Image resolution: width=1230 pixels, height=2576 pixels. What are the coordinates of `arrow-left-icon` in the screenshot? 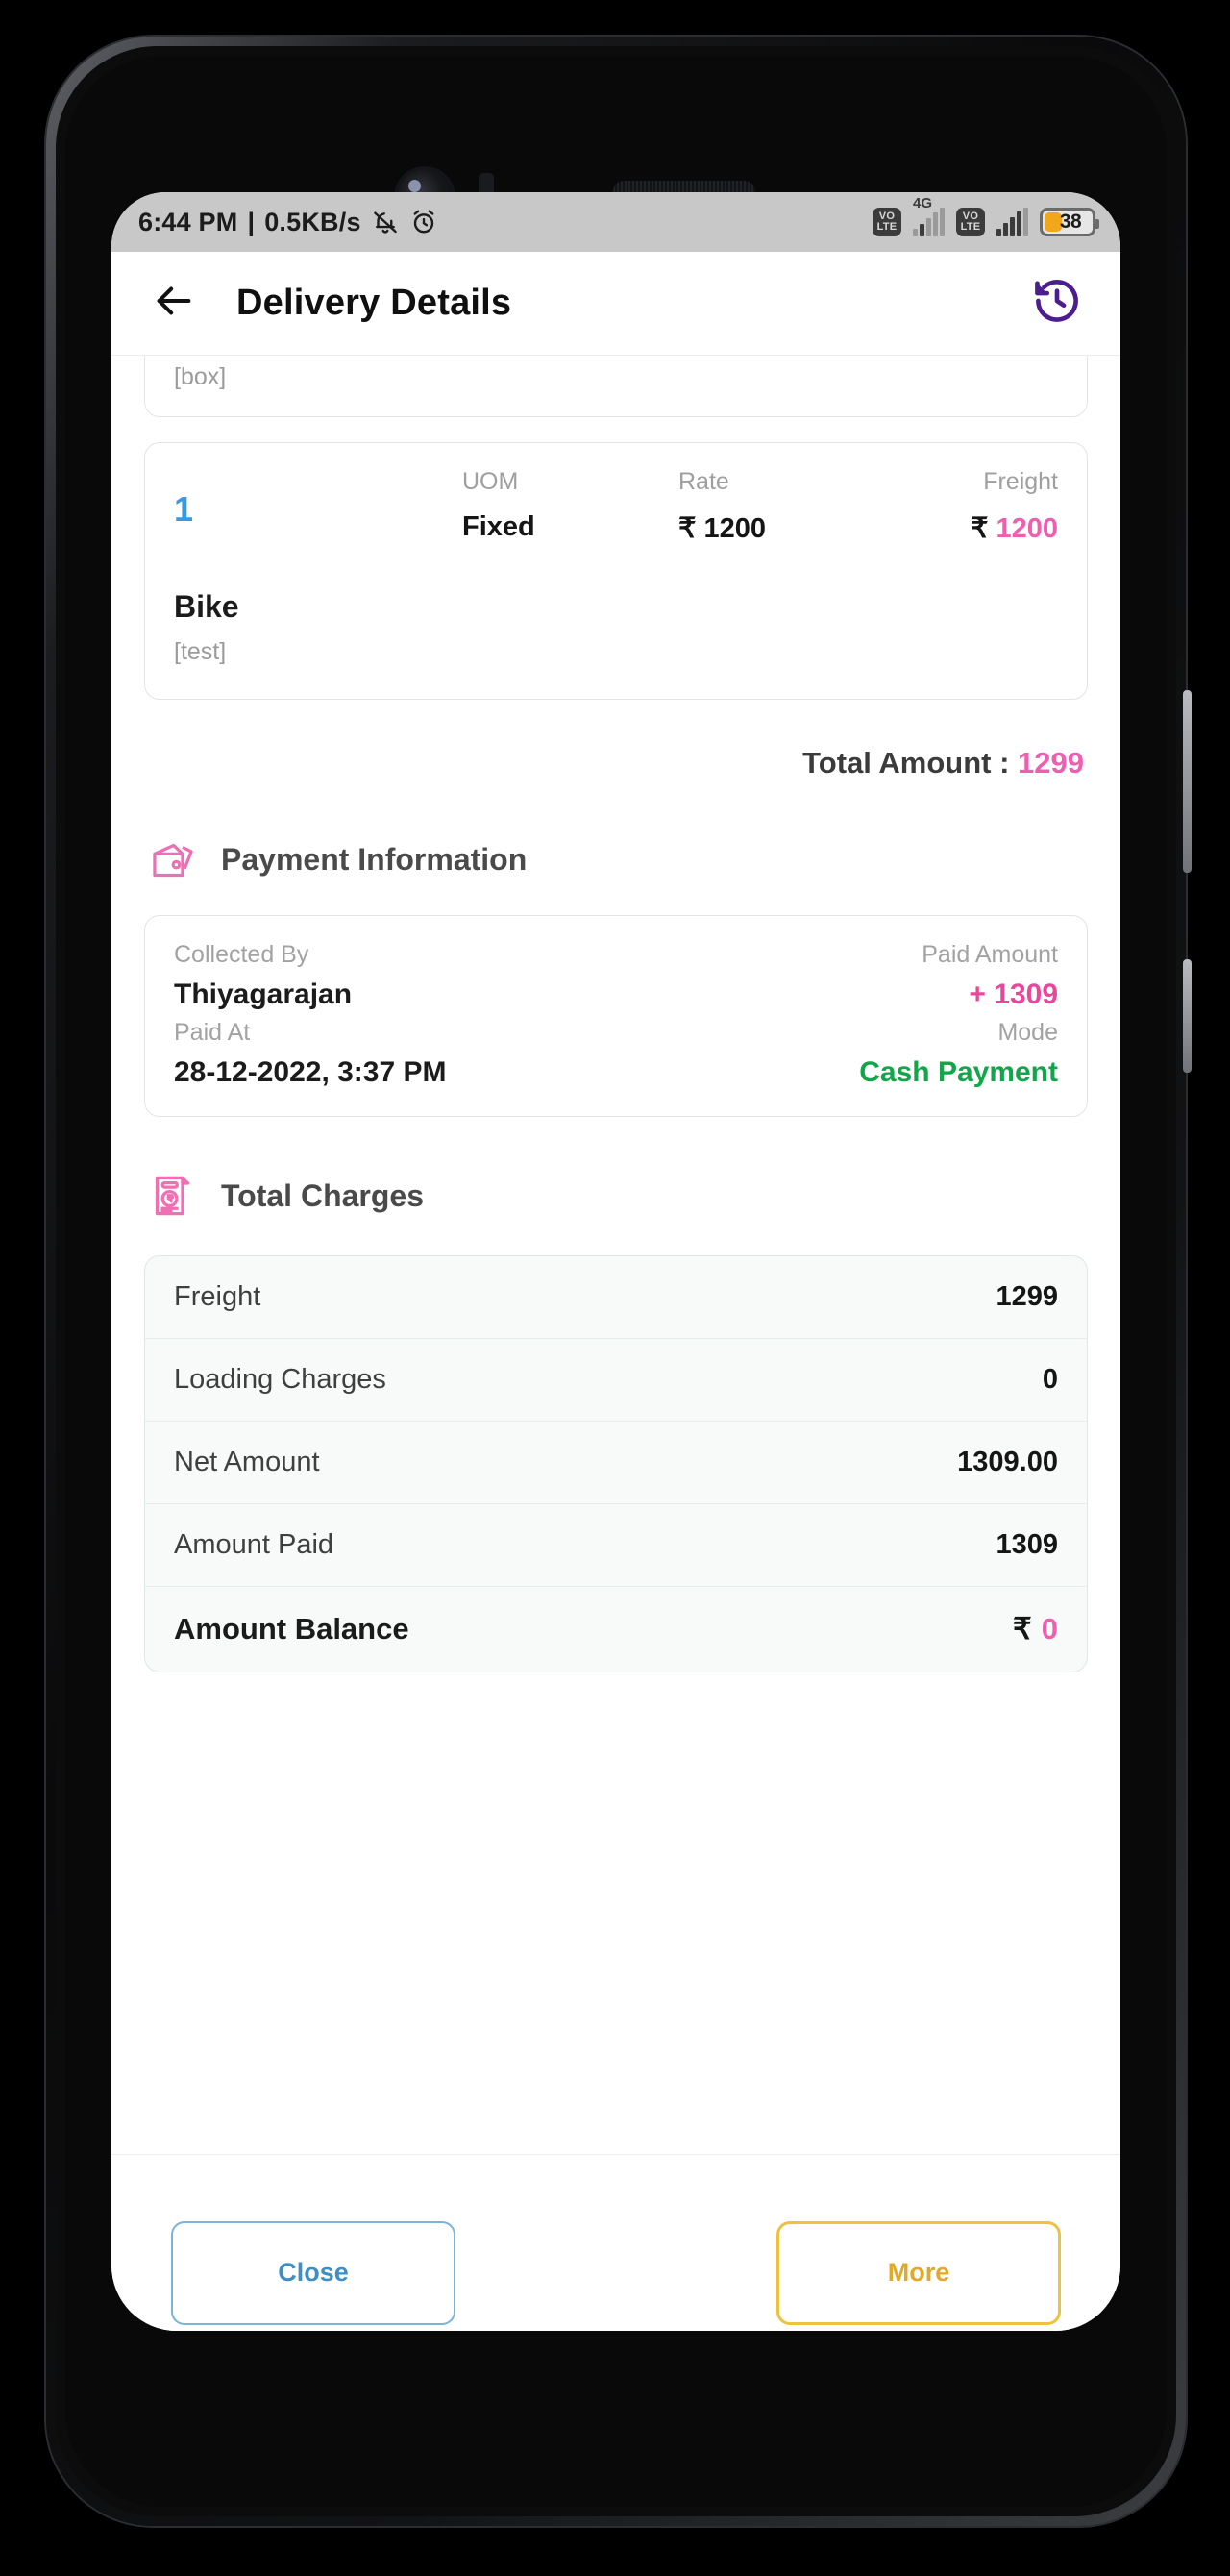 It's located at (174, 303).